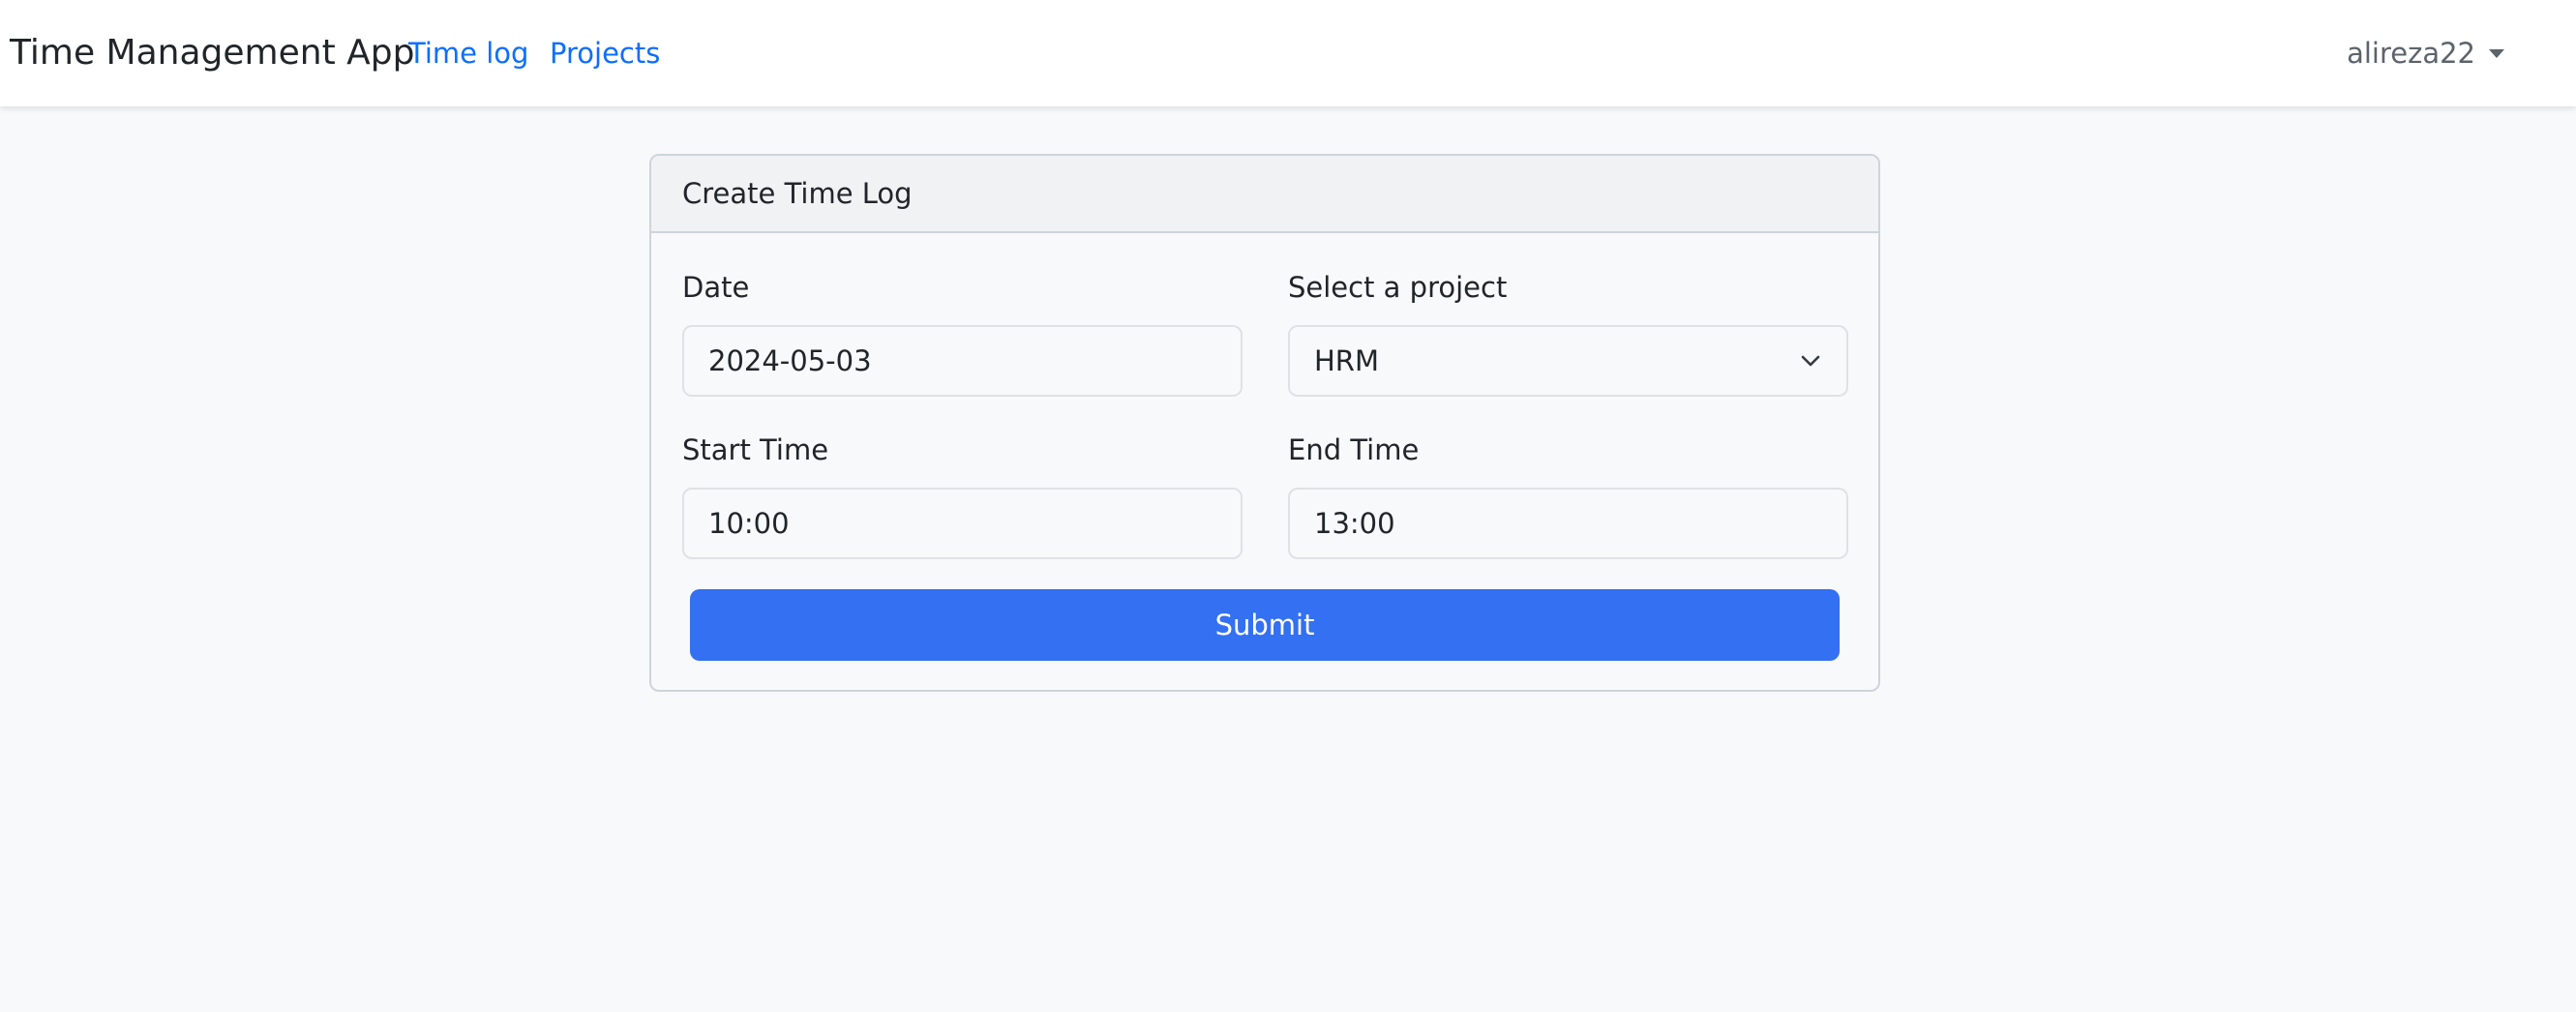  What do you see at coordinates (962, 361) in the screenshot?
I see `date-input: 2024-05-03` at bounding box center [962, 361].